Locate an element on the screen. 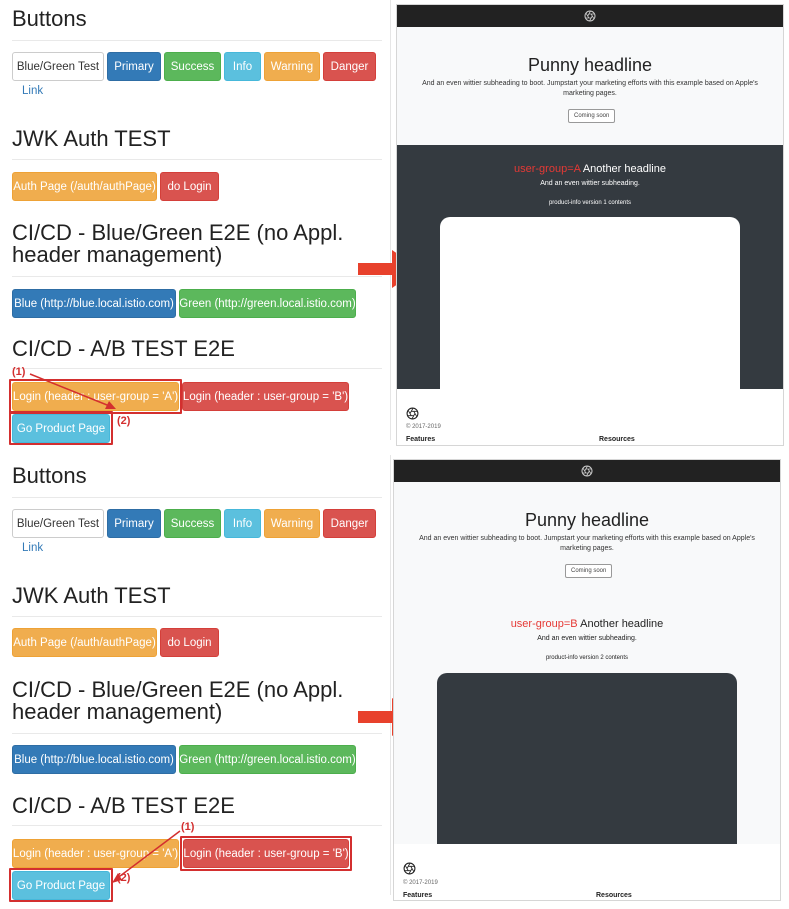  product-info-version: product-info version 1 contents is located at coordinates (590, 203).